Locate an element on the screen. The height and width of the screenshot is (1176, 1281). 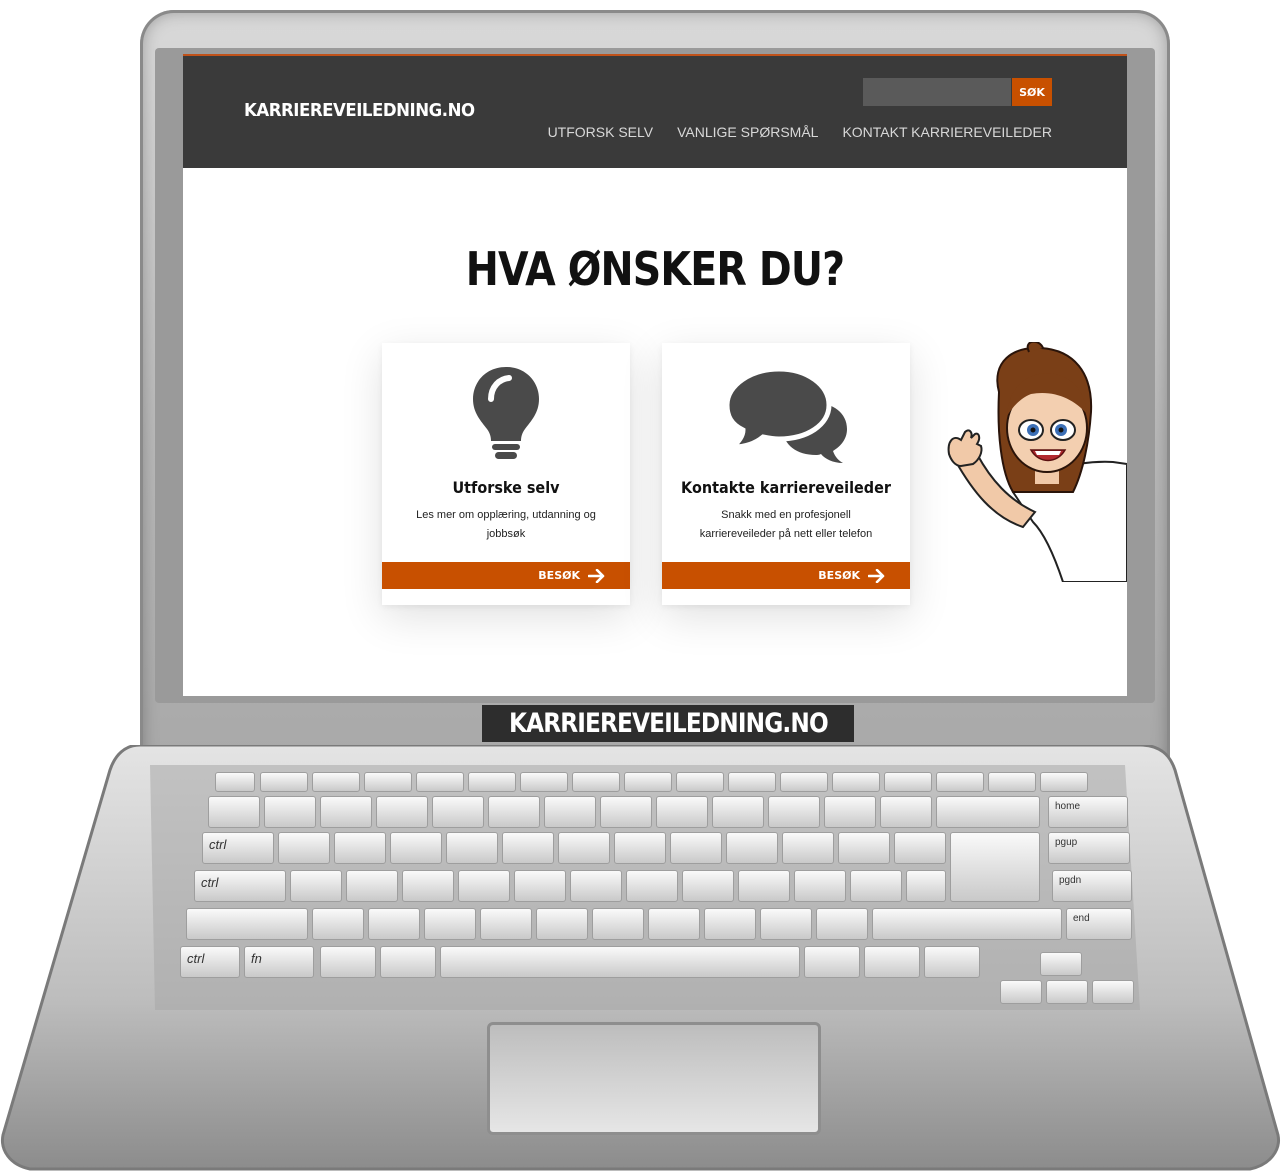
caption-banner: KARRIEREVEILEDNING.NO is located at coordinates (668, 723).